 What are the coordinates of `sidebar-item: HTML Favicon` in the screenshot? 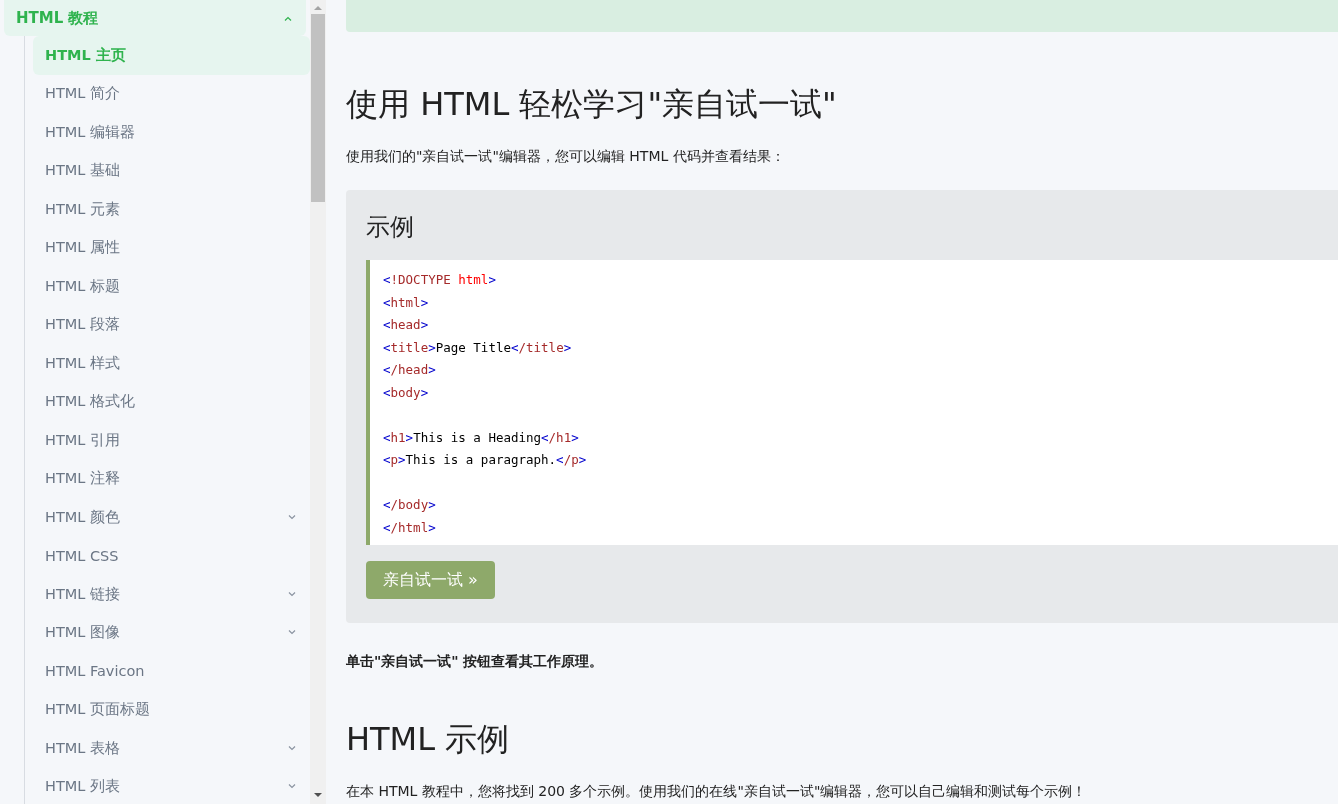 It's located at (171, 671).